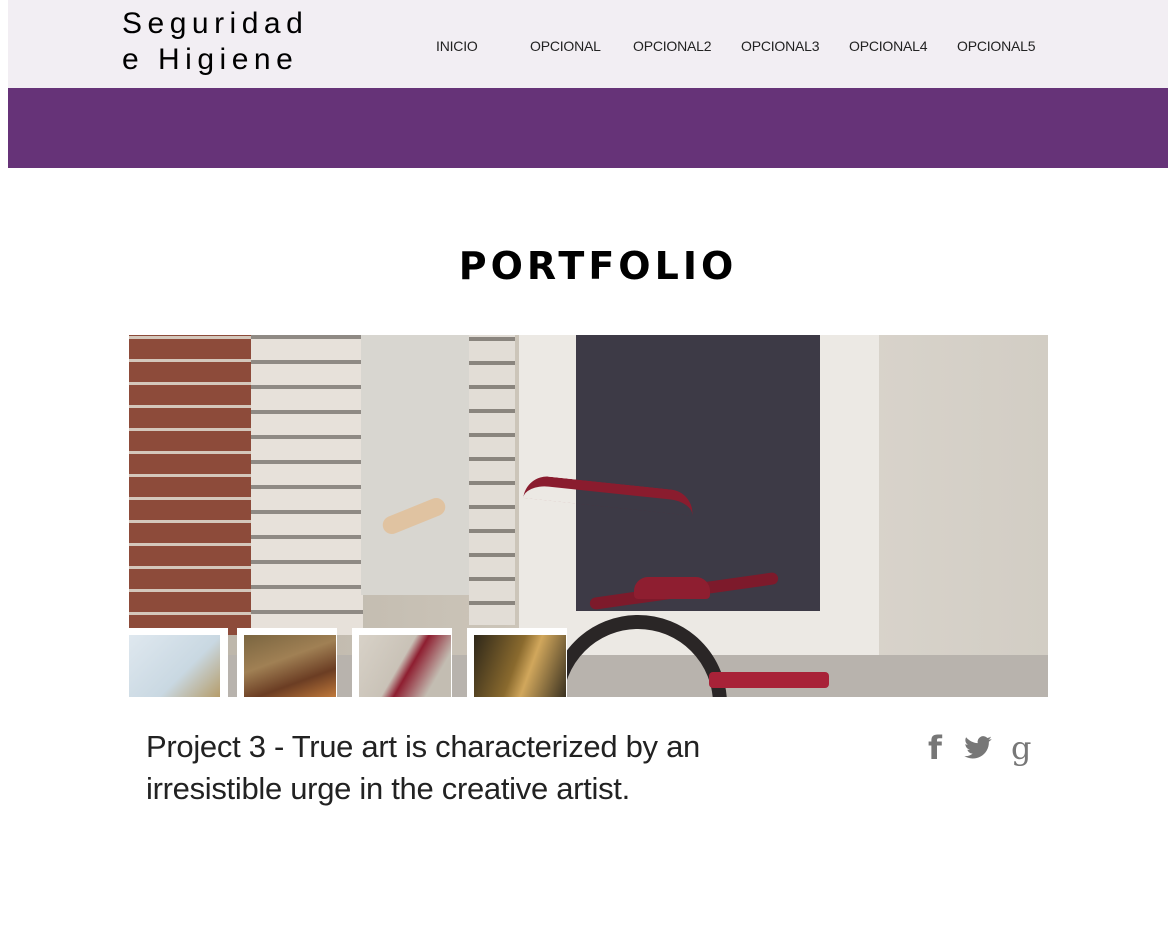  Describe the element at coordinates (769, 680) in the screenshot. I see `slide-step` at that location.